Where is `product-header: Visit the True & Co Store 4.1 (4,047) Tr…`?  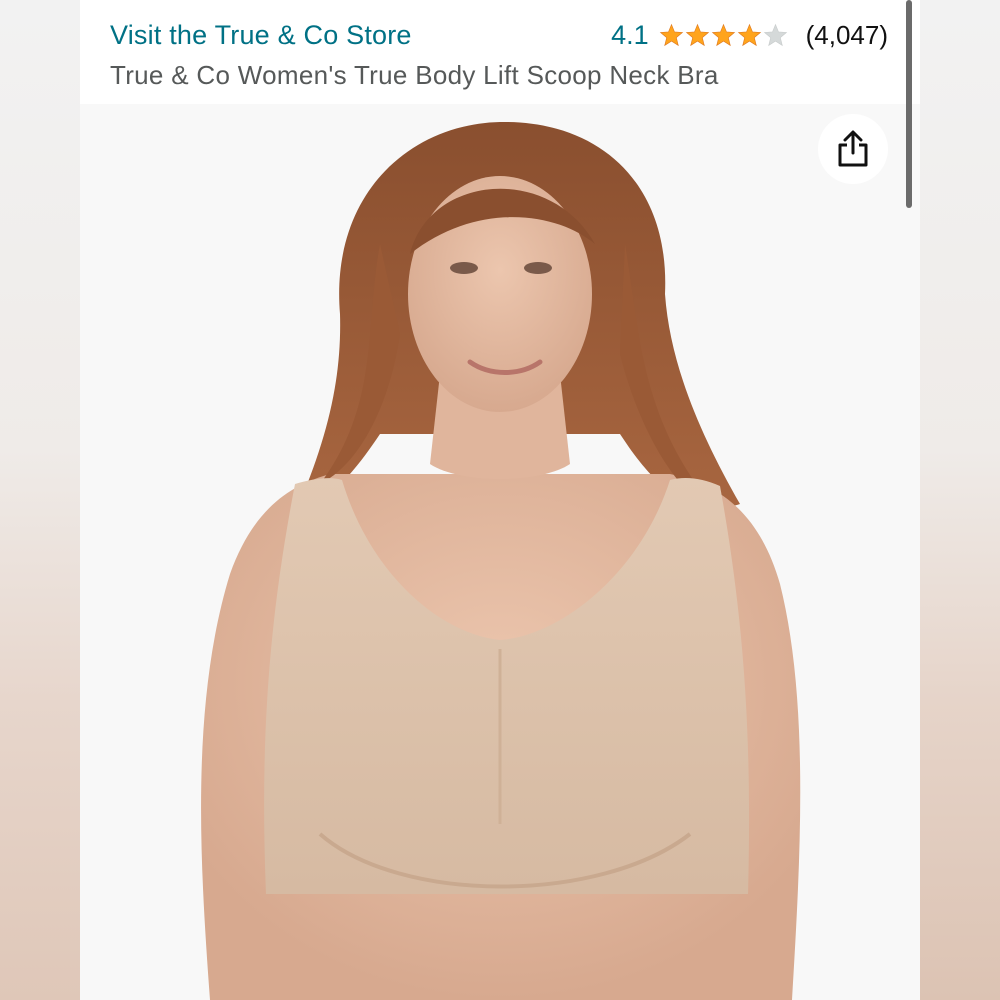
product-header: Visit the True & Co Store 4.1 (4,047) Tr… is located at coordinates (500, 52).